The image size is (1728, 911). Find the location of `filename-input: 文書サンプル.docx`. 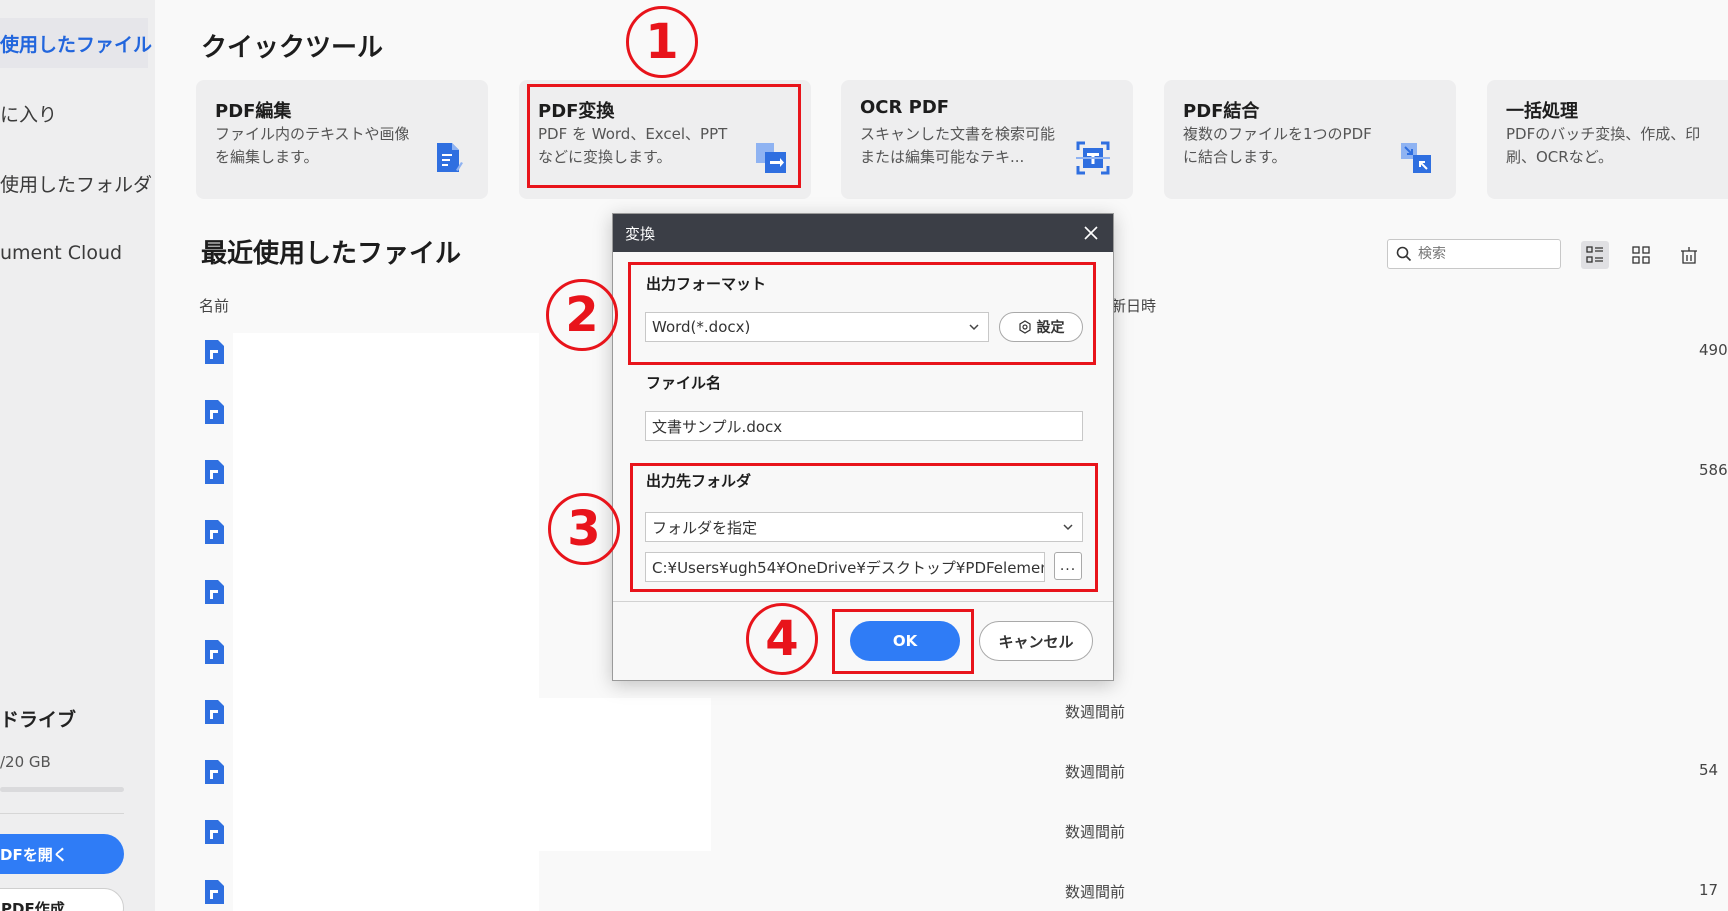

filename-input: 文書サンプル.docx is located at coordinates (864, 426).